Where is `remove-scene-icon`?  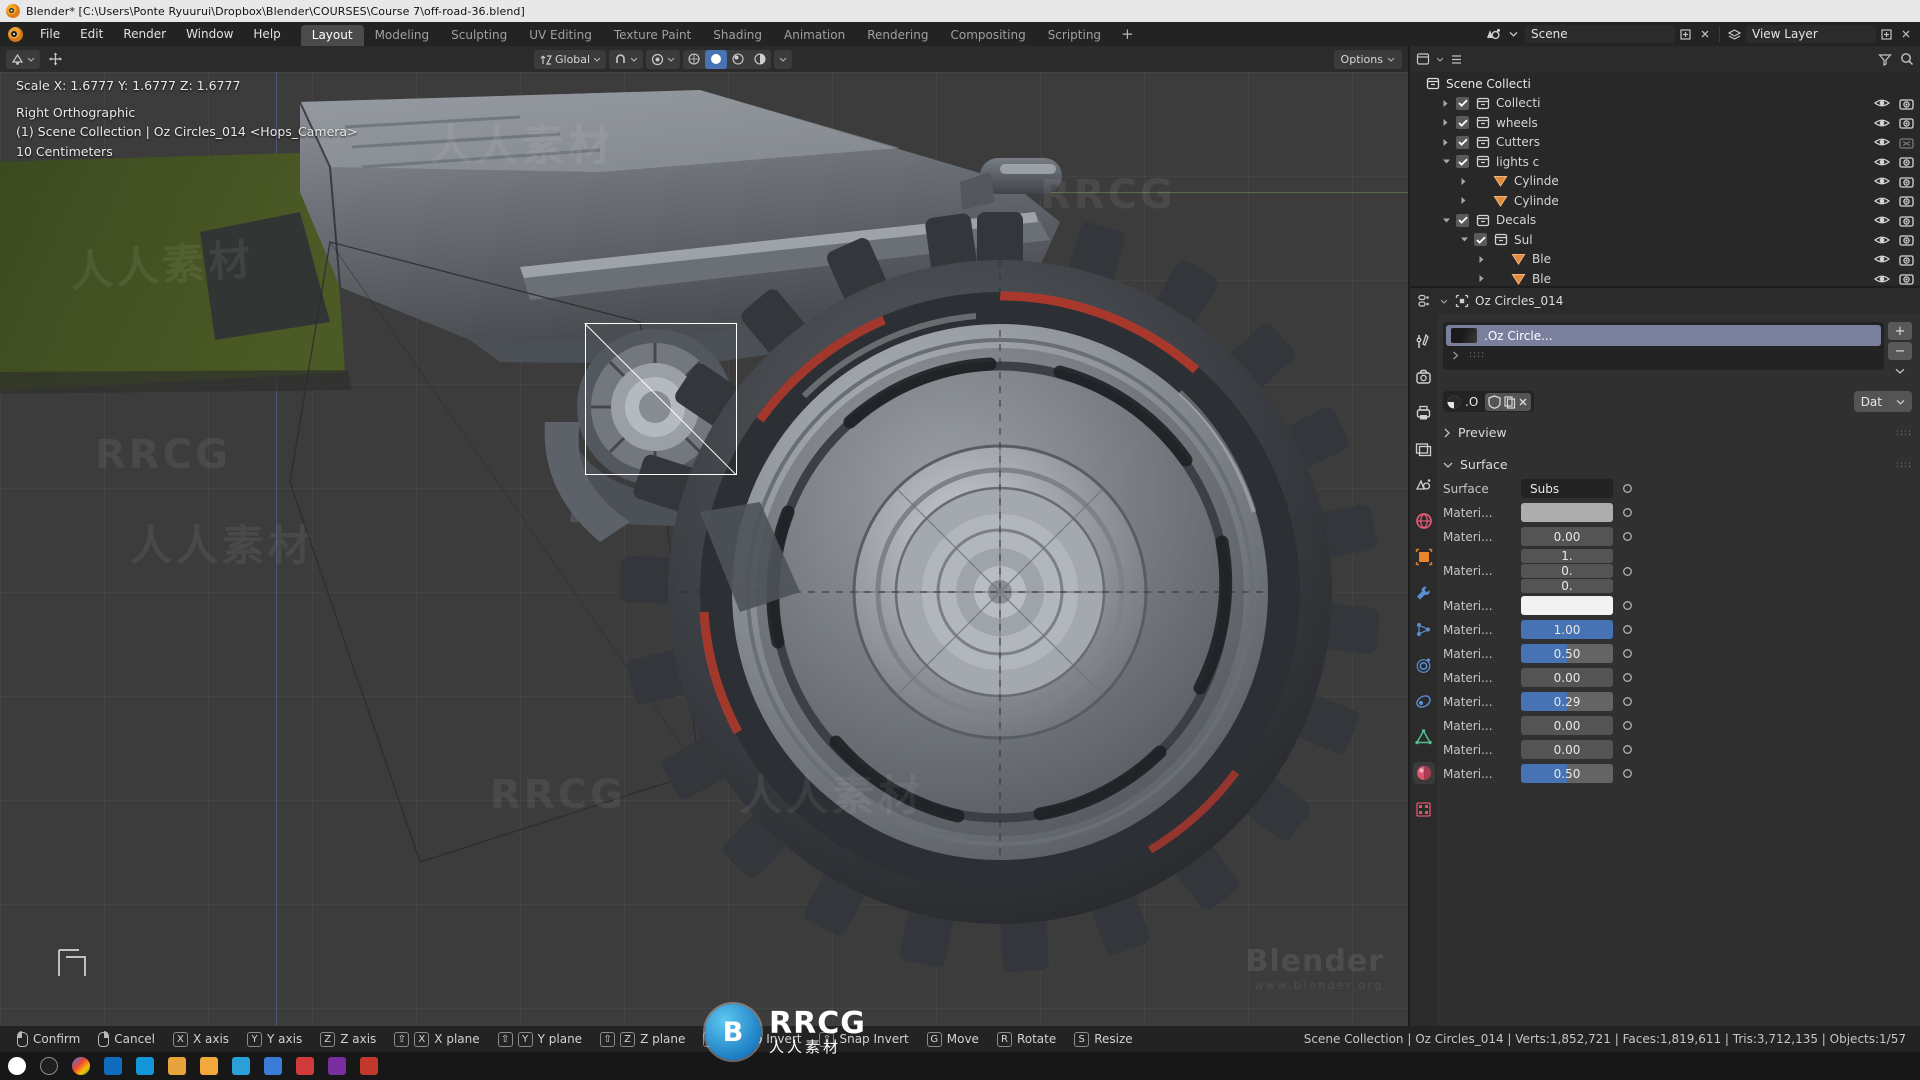 remove-scene-icon is located at coordinates (1705, 34).